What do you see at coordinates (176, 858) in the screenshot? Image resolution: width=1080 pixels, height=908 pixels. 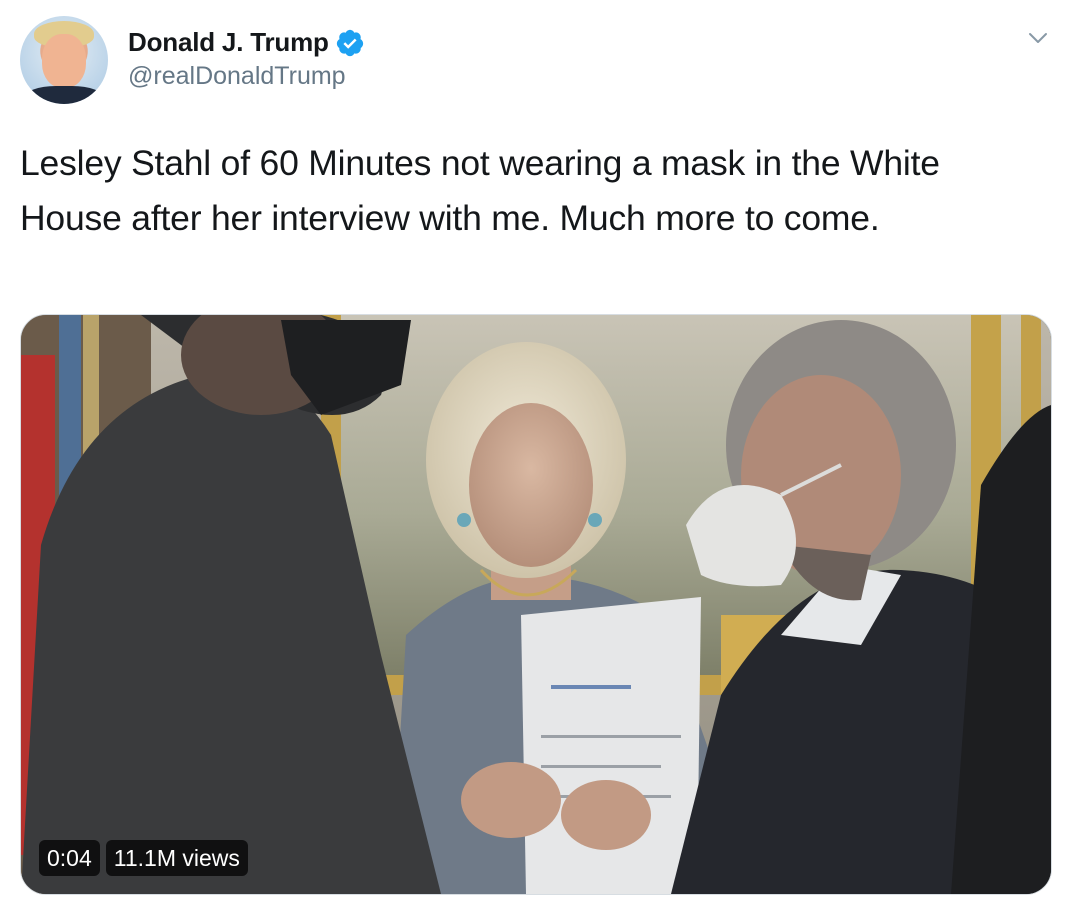 I see `view-count: 11.1M views` at bounding box center [176, 858].